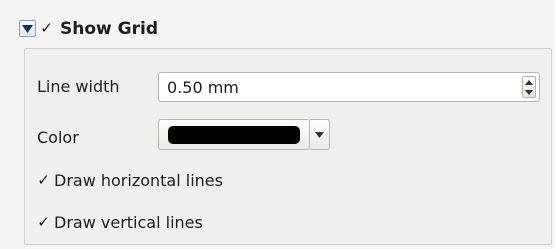 This screenshot has width=555, height=249. Describe the element at coordinates (203, 88) in the screenshot. I see `line-width-value: 0.50 mm` at that location.